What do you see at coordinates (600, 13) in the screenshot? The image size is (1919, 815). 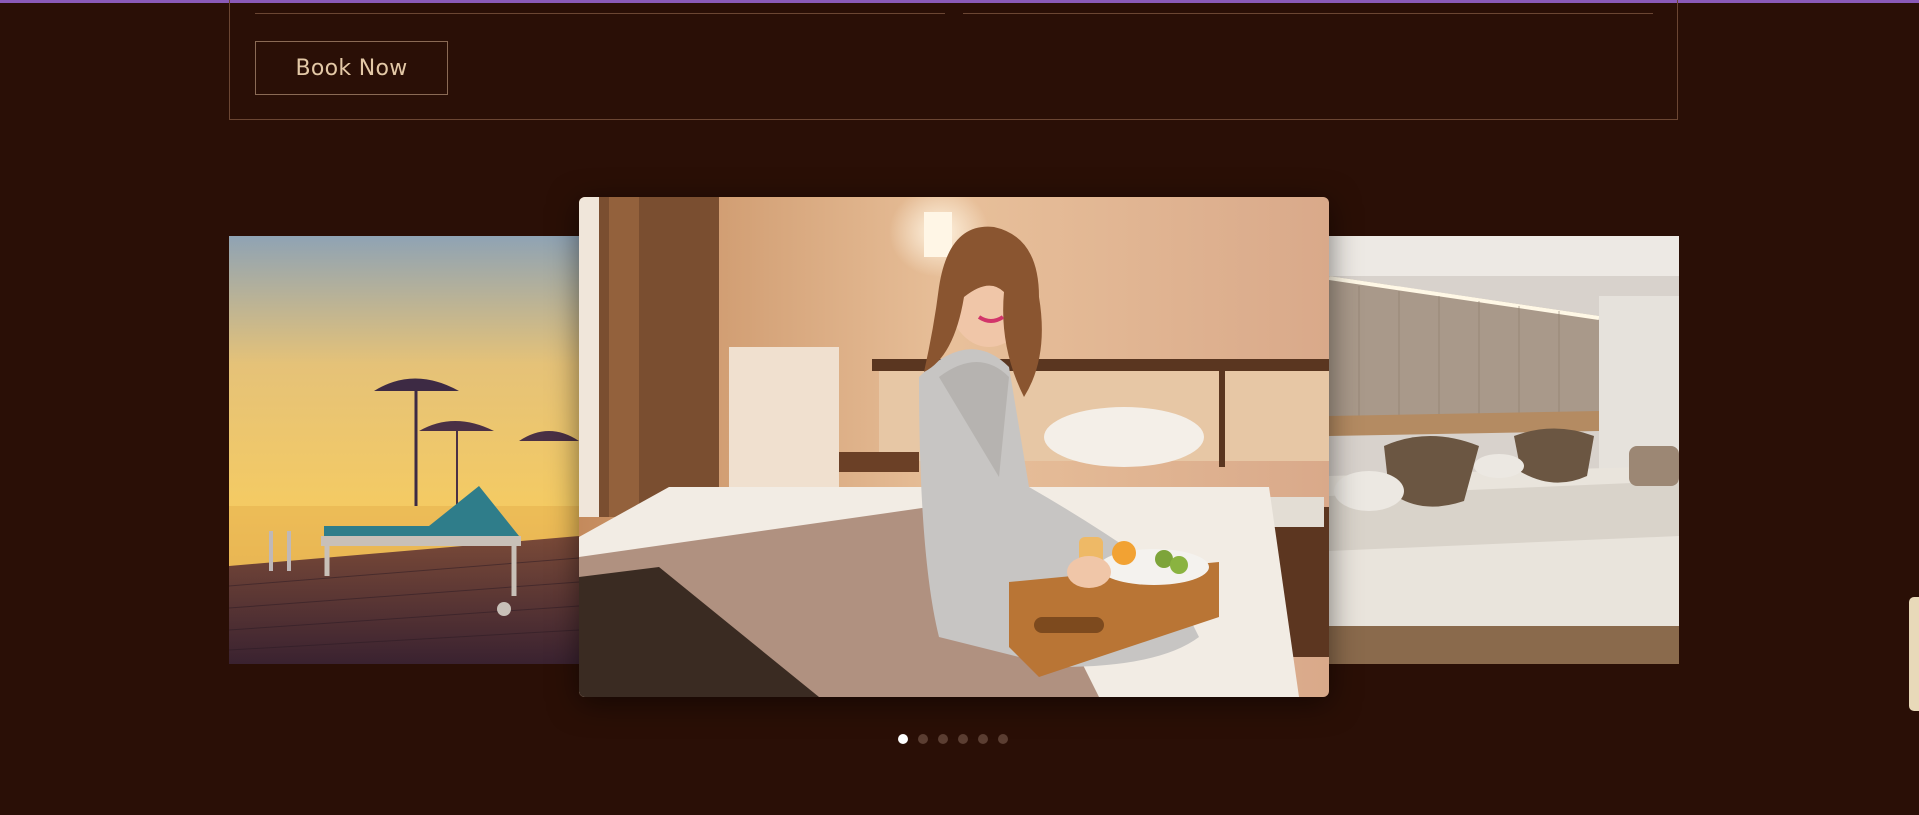 I see `booking-field-left` at bounding box center [600, 13].